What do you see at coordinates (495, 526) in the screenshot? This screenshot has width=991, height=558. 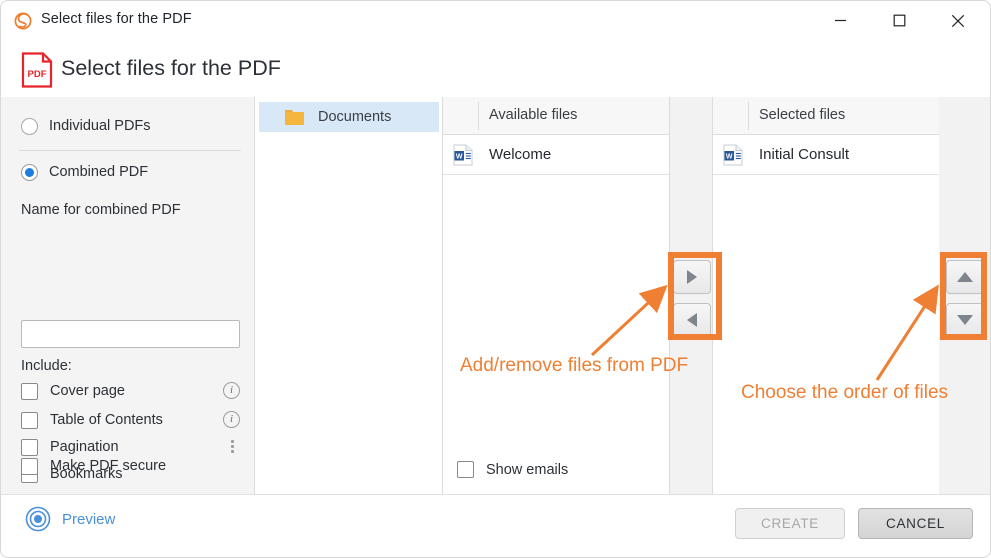 I see `dialog-footer: Preview CREATE CANCEL` at bounding box center [495, 526].